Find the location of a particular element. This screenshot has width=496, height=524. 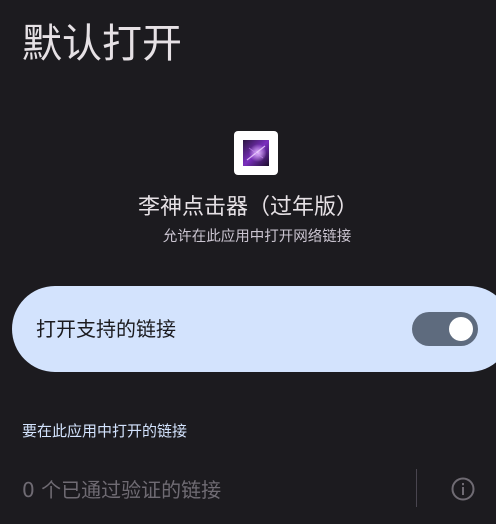

app-name: 李神点击器（过年版） is located at coordinates (247, 207).